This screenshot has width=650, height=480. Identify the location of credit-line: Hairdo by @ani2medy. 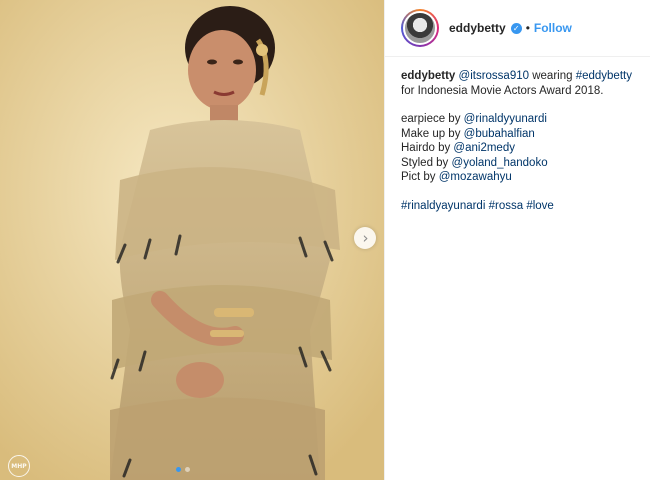
(518, 148).